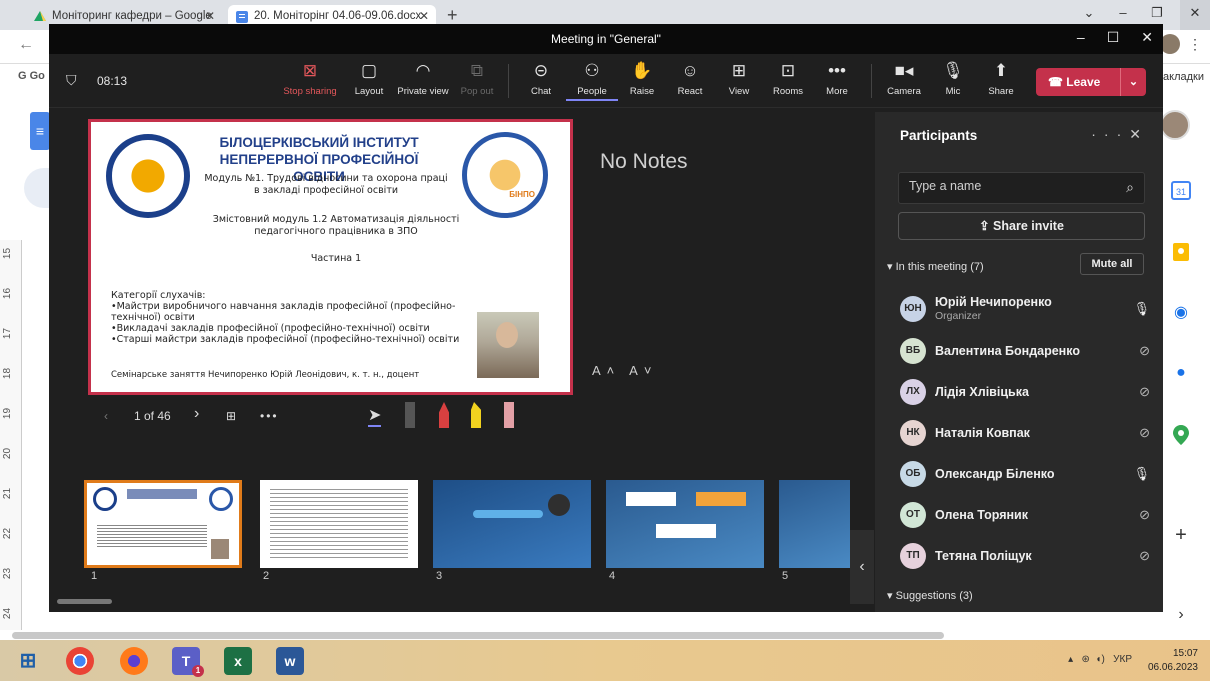 The width and height of the screenshot is (1210, 681). I want to click on stop-sharing-button: ⊠ Stop sharing, so click(310, 78).